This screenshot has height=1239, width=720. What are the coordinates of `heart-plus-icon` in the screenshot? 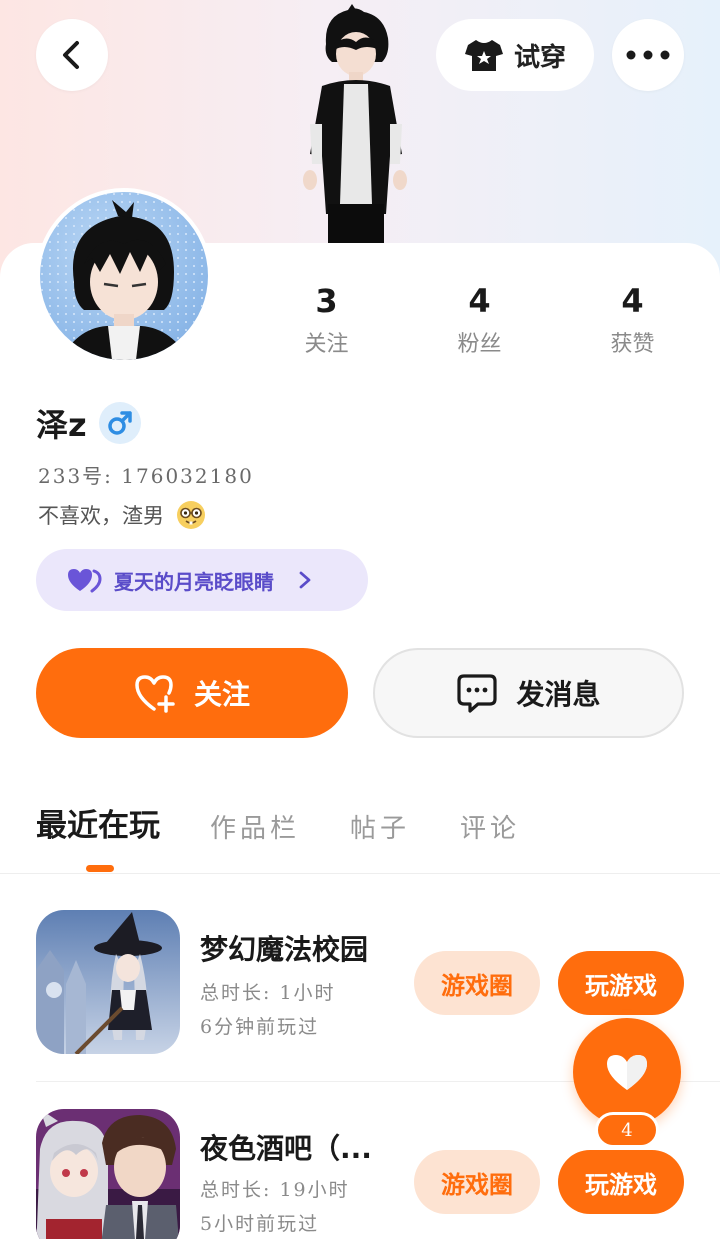 It's located at (155, 694).